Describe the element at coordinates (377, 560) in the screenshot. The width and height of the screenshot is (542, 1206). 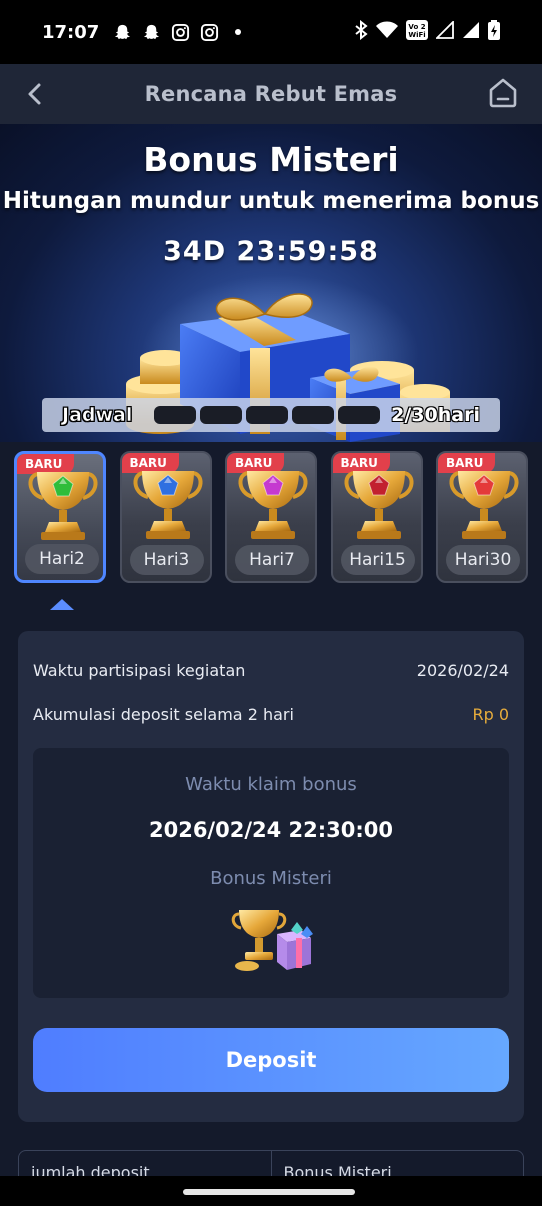
I see `day-label: Hari15` at that location.